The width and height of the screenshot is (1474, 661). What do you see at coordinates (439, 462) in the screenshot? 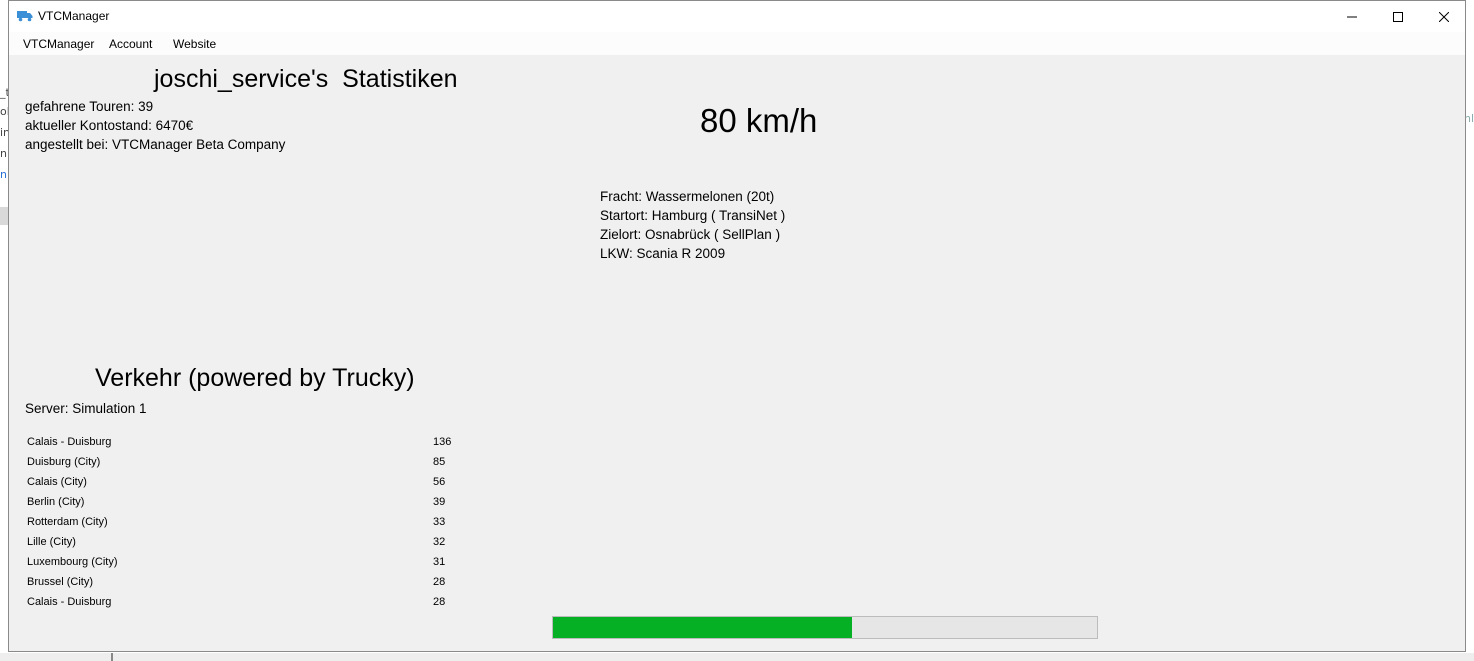
I see `traffic-player-count: 85` at bounding box center [439, 462].